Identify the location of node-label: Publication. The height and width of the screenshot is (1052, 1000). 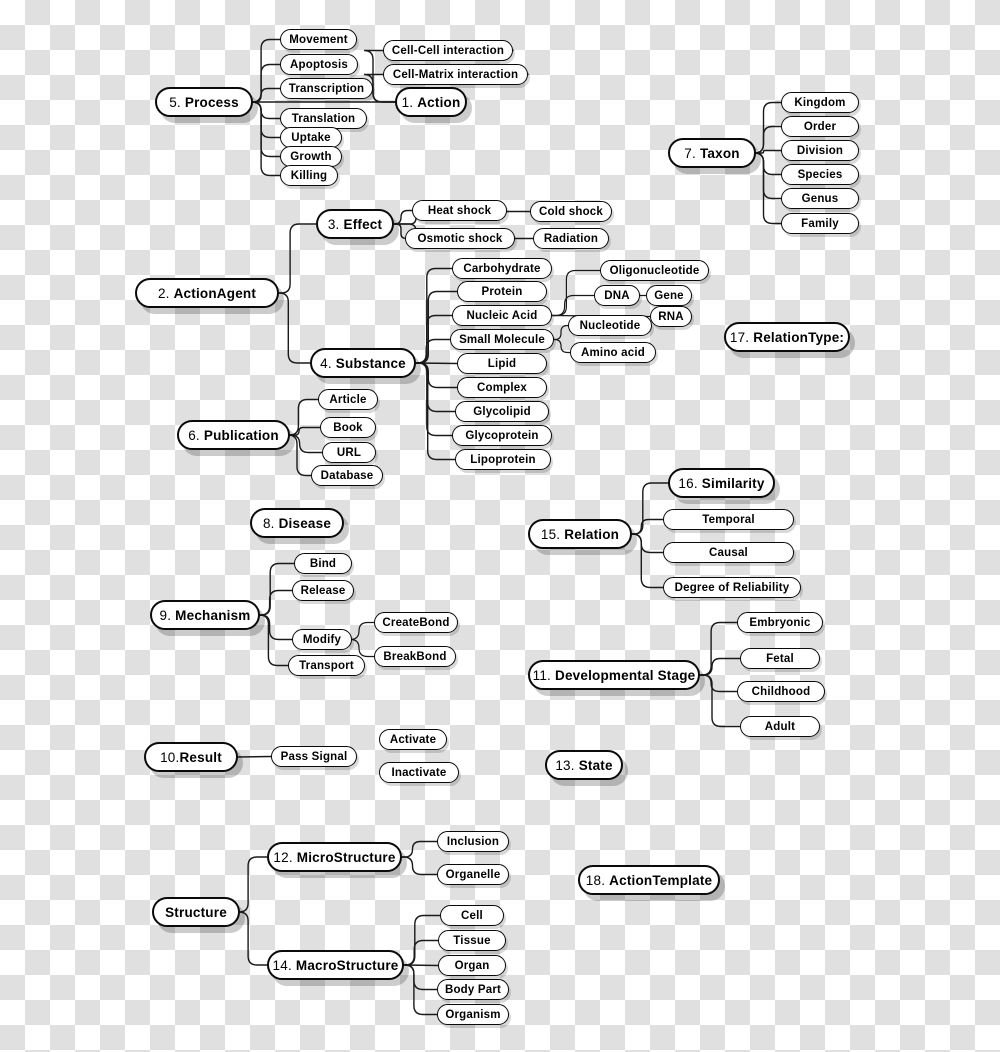
(241, 435).